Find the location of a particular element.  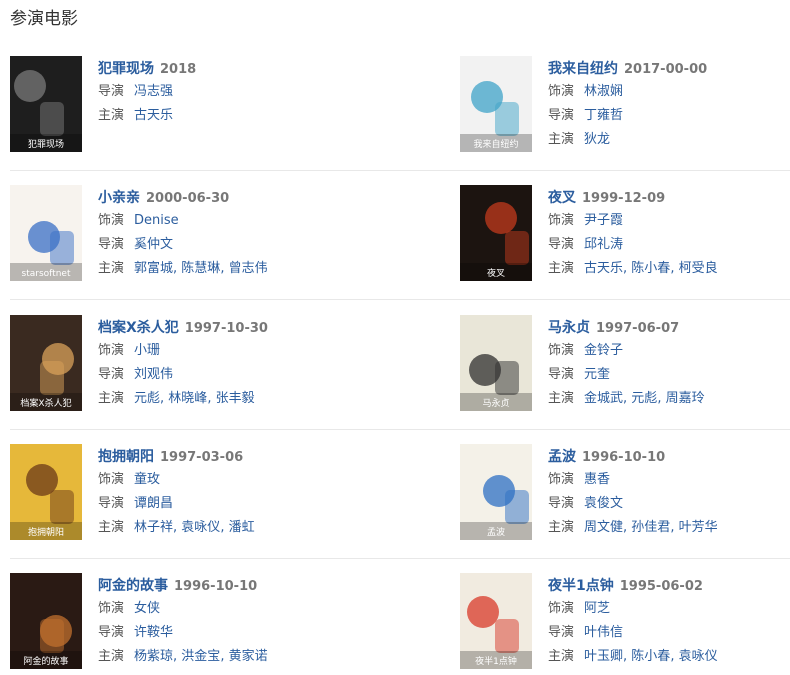

credit-line: 主演 古天乐 is located at coordinates (268, 116).